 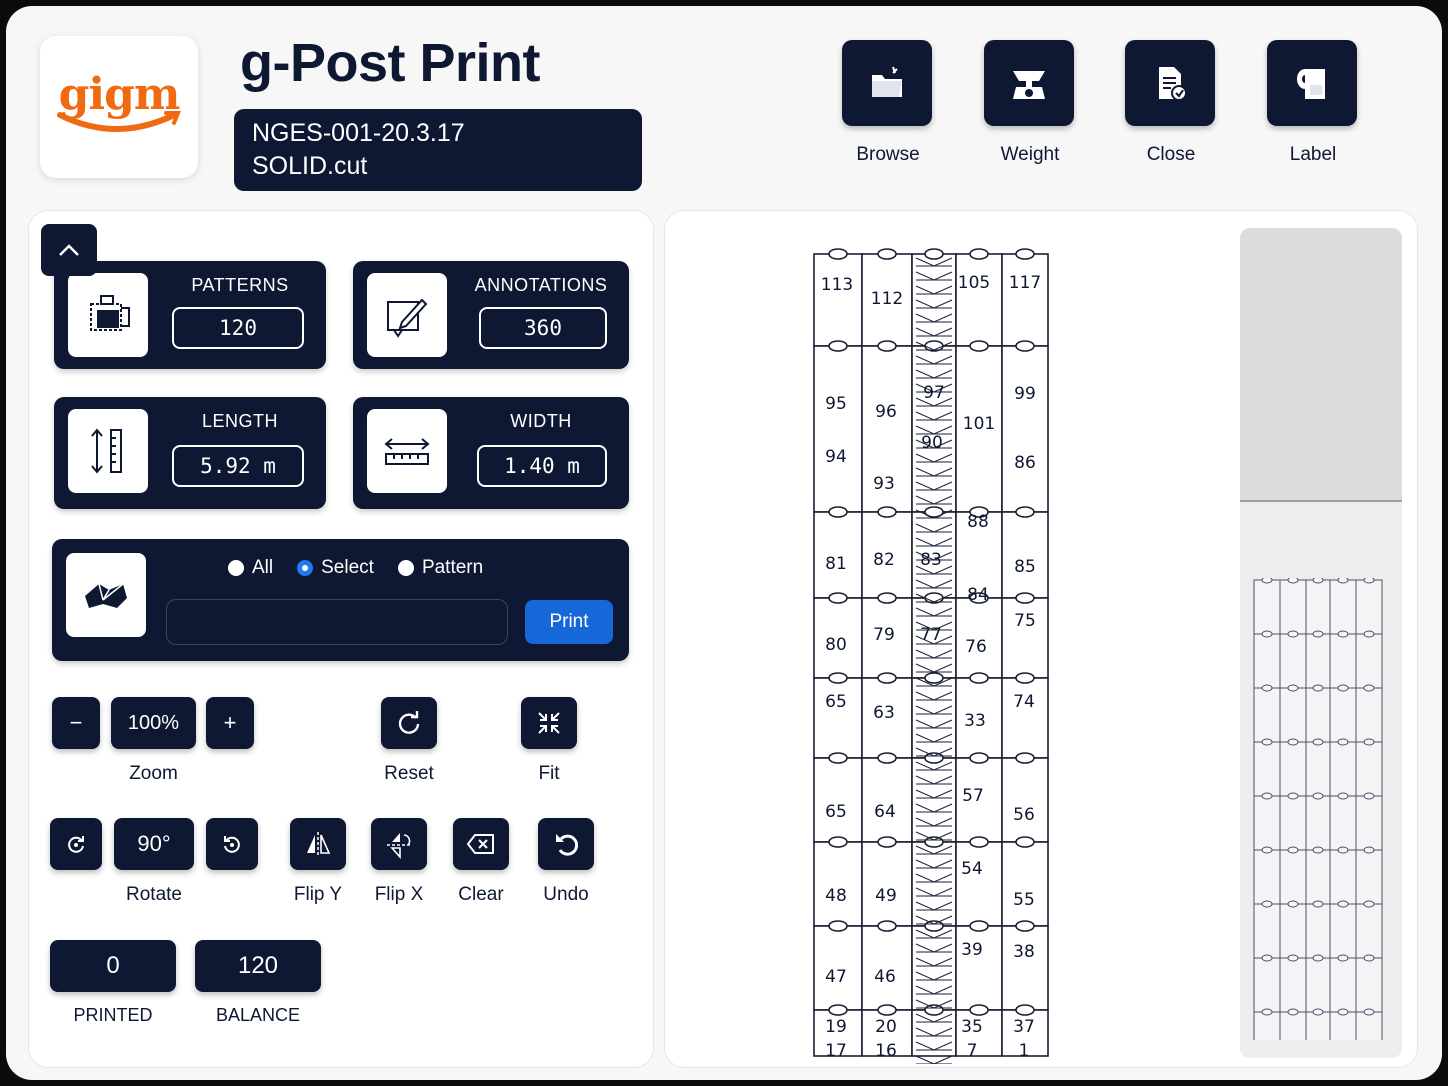 I want to click on piece-number-label: 84, so click(x=978, y=595).